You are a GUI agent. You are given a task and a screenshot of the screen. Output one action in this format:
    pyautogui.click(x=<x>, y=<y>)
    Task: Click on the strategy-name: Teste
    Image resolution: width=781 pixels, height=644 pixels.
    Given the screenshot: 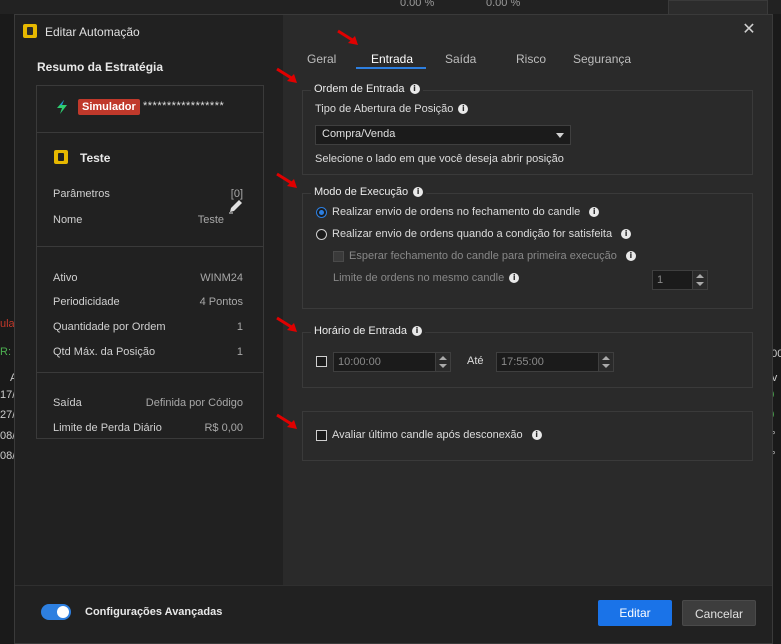 What is the action you would take?
    pyautogui.click(x=95, y=158)
    